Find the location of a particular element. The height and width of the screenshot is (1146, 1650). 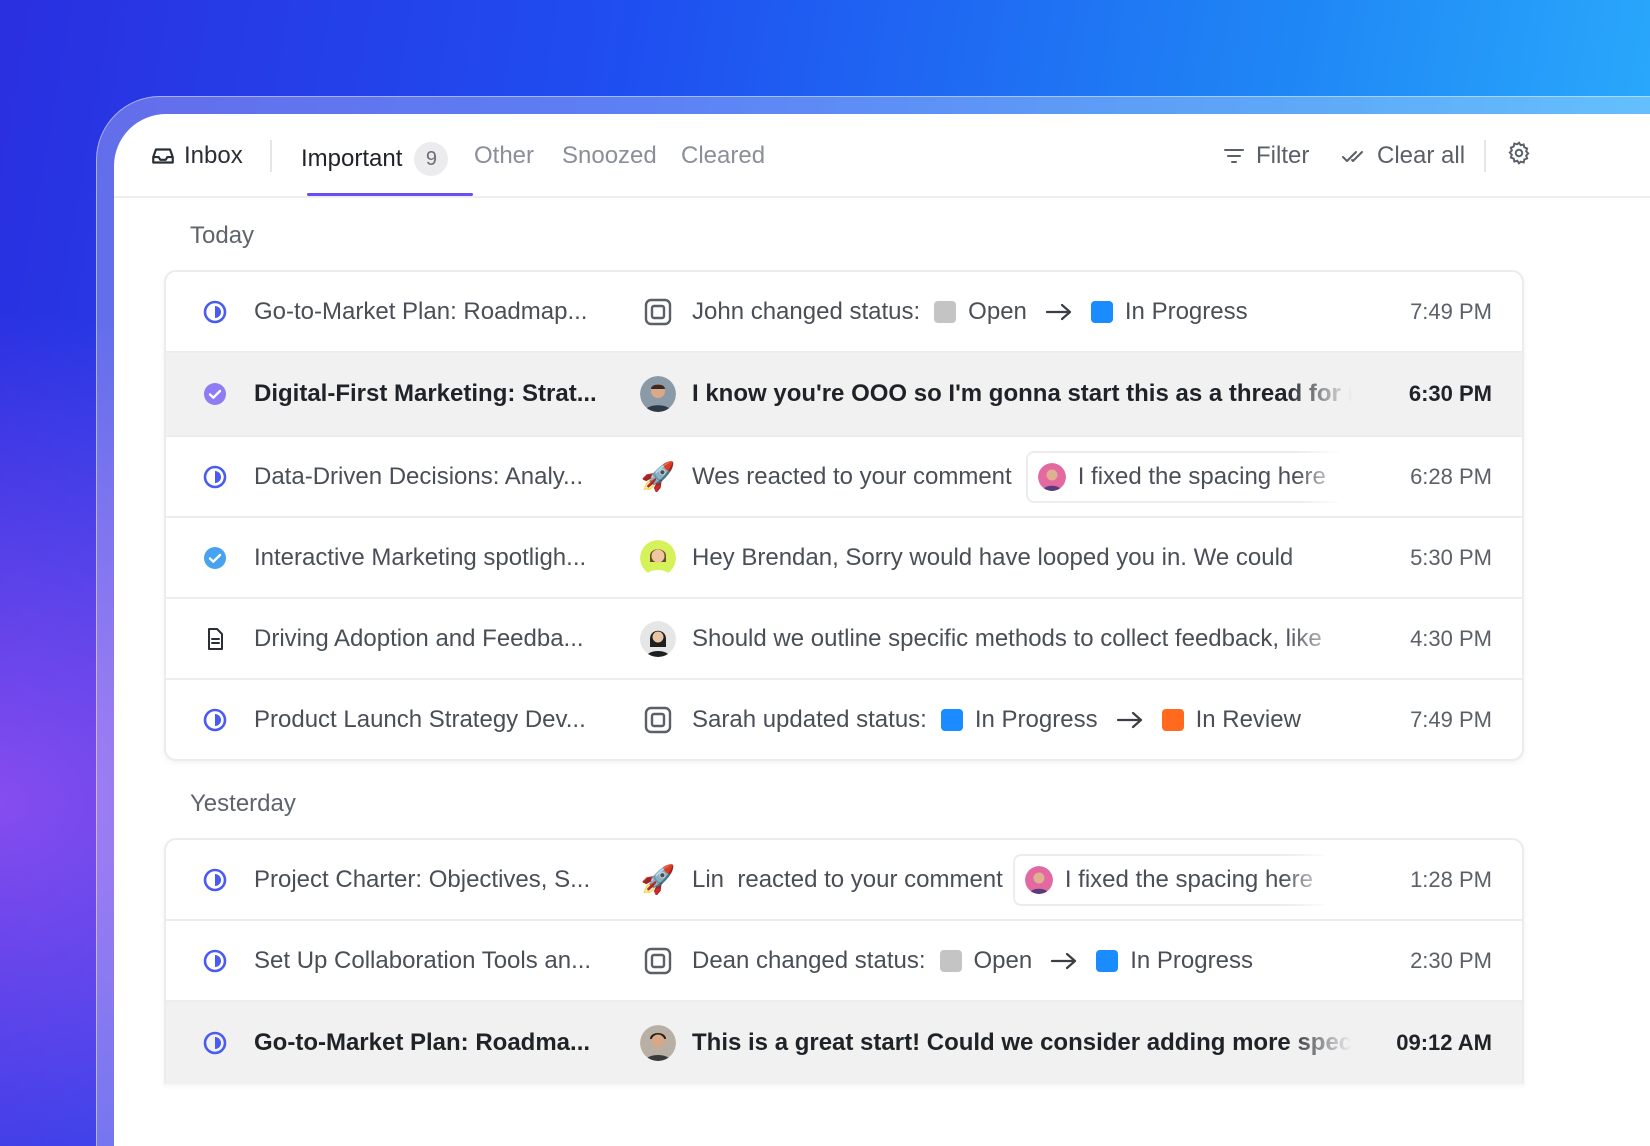

notification-message: Dean changed status: Open In Progress is located at coordinates (972, 961).